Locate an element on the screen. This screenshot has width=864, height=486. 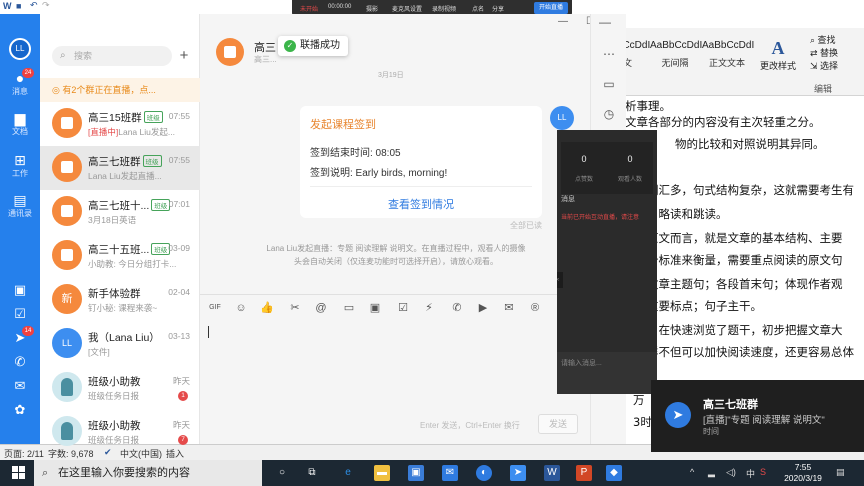
unread-badge: 24 is located at coordinates (28, 73).